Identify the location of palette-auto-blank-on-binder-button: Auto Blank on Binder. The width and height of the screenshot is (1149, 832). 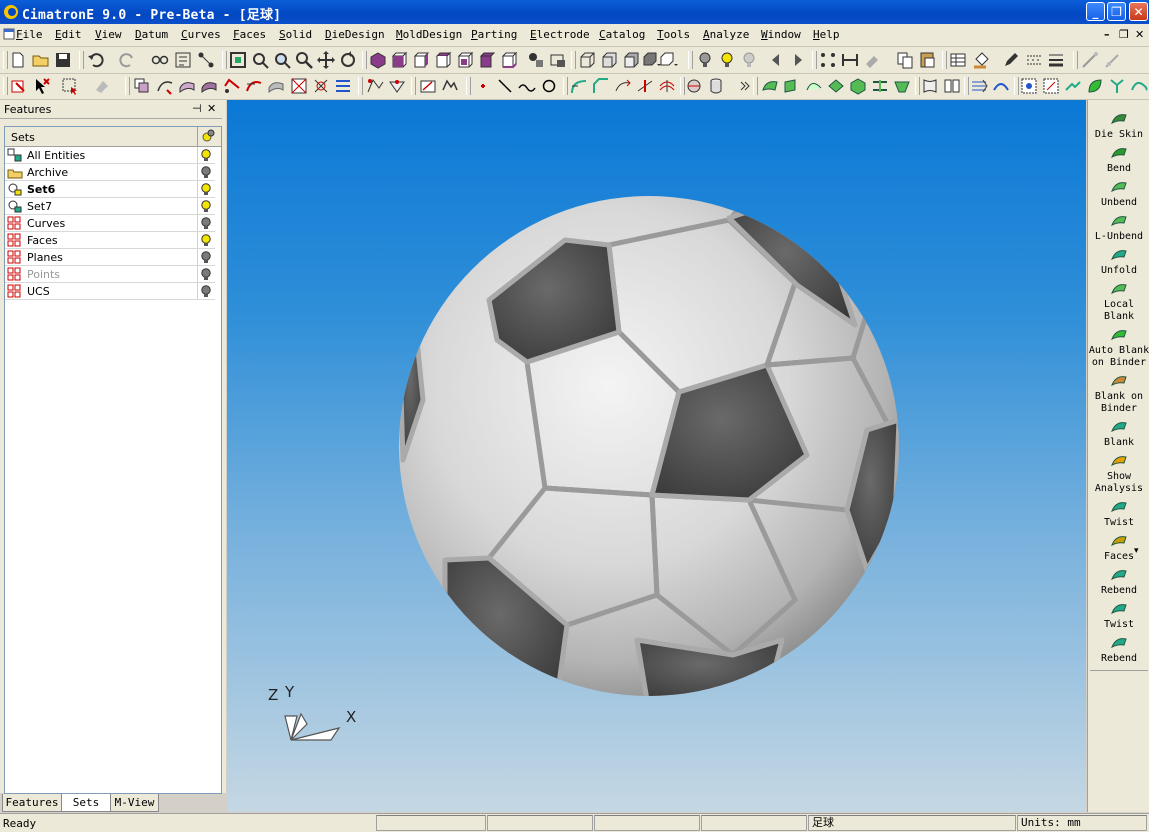
(1118, 347).